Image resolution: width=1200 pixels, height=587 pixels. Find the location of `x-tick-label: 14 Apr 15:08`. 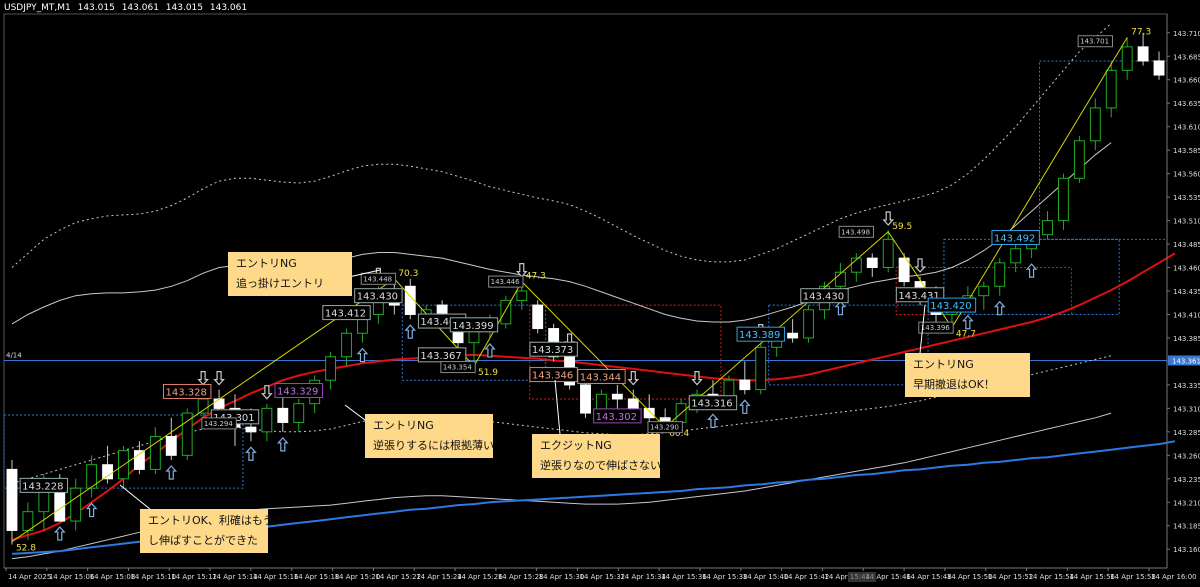

x-tick-label: 14 Apr 15:08 is located at coordinates (113, 577).